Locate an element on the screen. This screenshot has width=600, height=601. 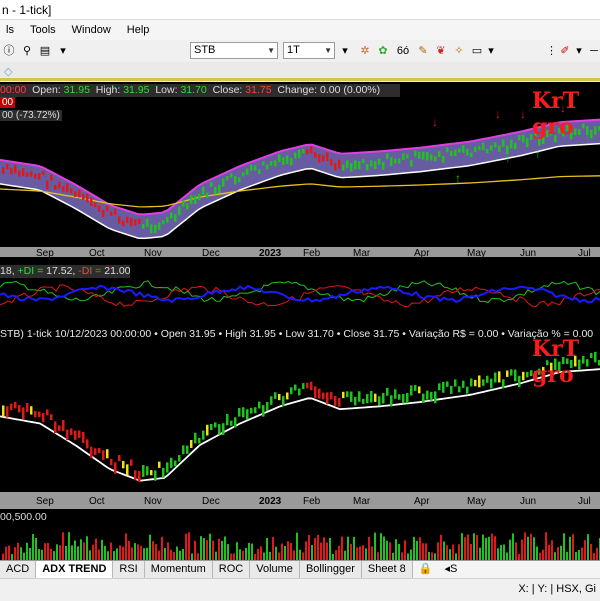
tab-bollingger: Bollingger is located at coordinates (330, 570).